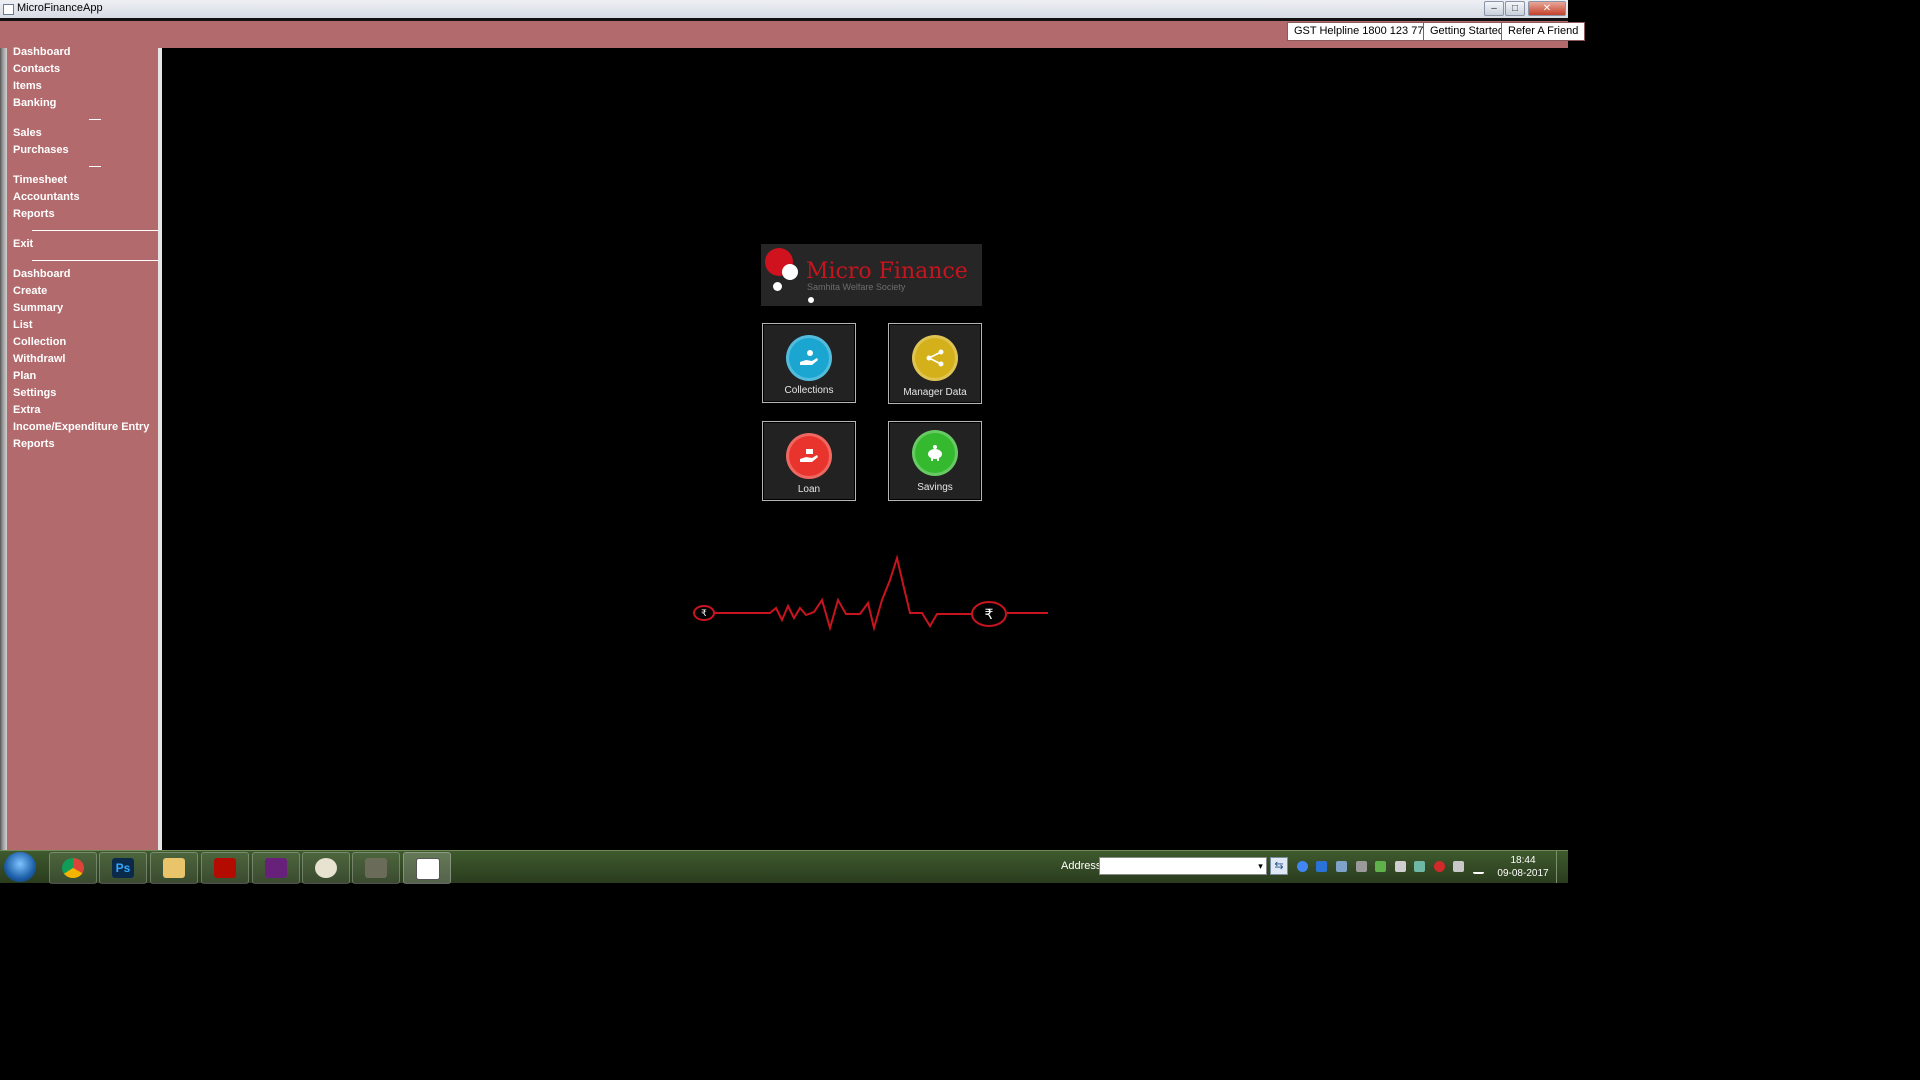  What do you see at coordinates (1439, 866) in the screenshot?
I see `antivirus-tray-icon` at bounding box center [1439, 866].